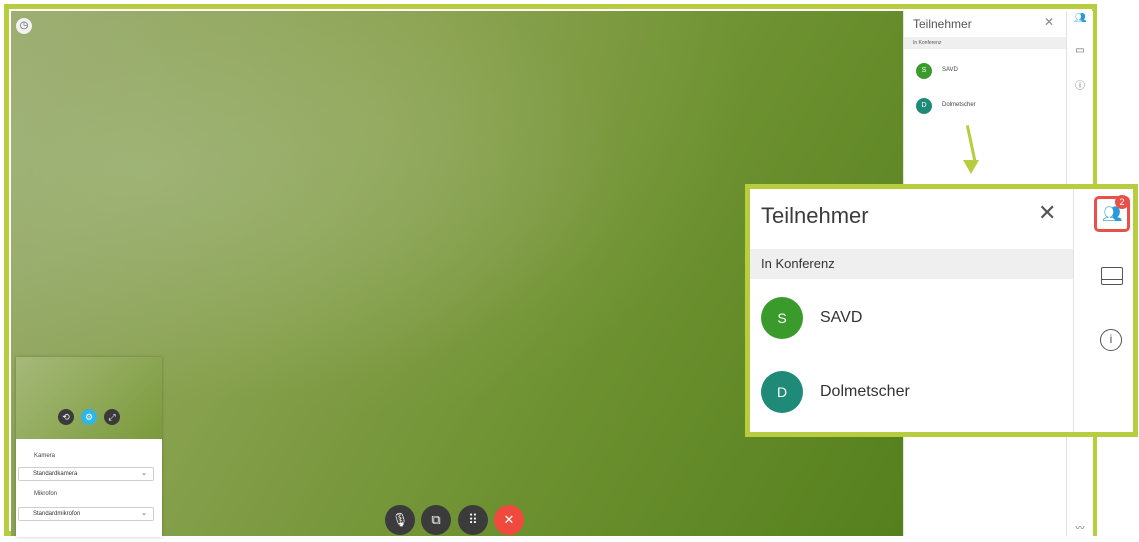 This screenshot has width=1139, height=542. I want to click on microphone-off-icon: 🎙︎, so click(400, 519).